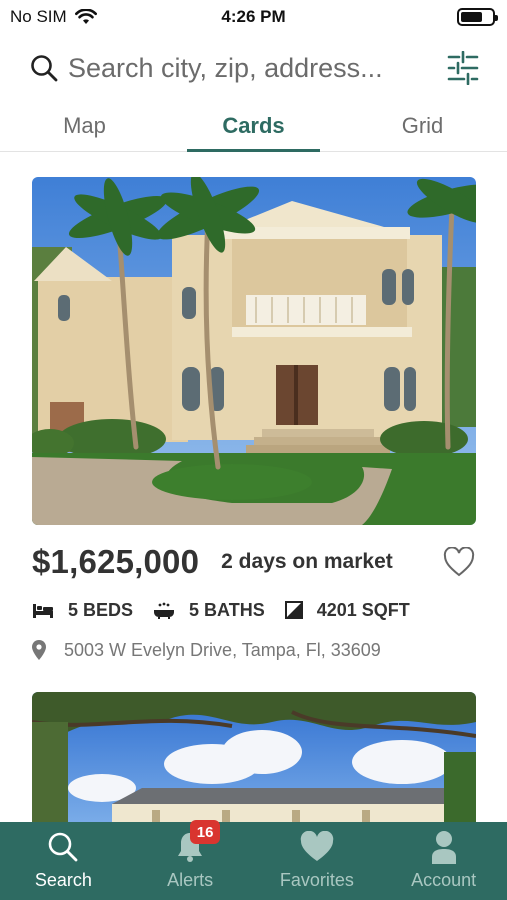 The height and width of the screenshot is (900, 507). I want to click on baths-spec: 5 BATHS, so click(209, 610).